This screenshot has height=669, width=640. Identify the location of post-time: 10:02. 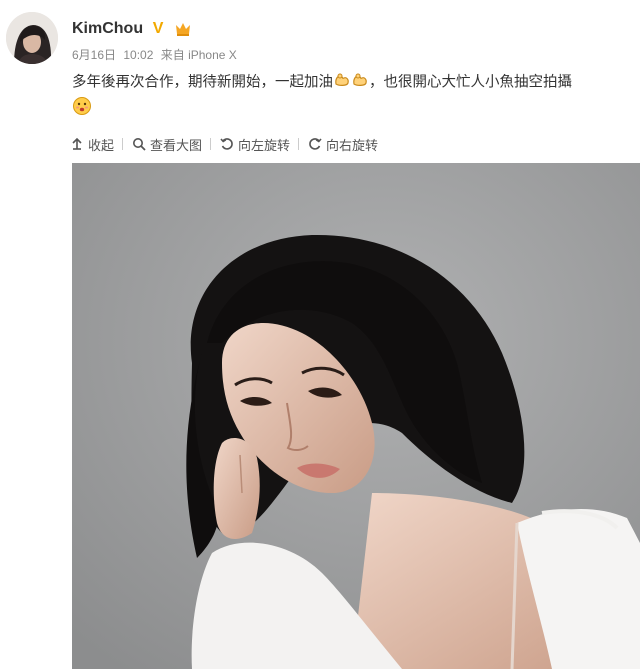
(138, 55).